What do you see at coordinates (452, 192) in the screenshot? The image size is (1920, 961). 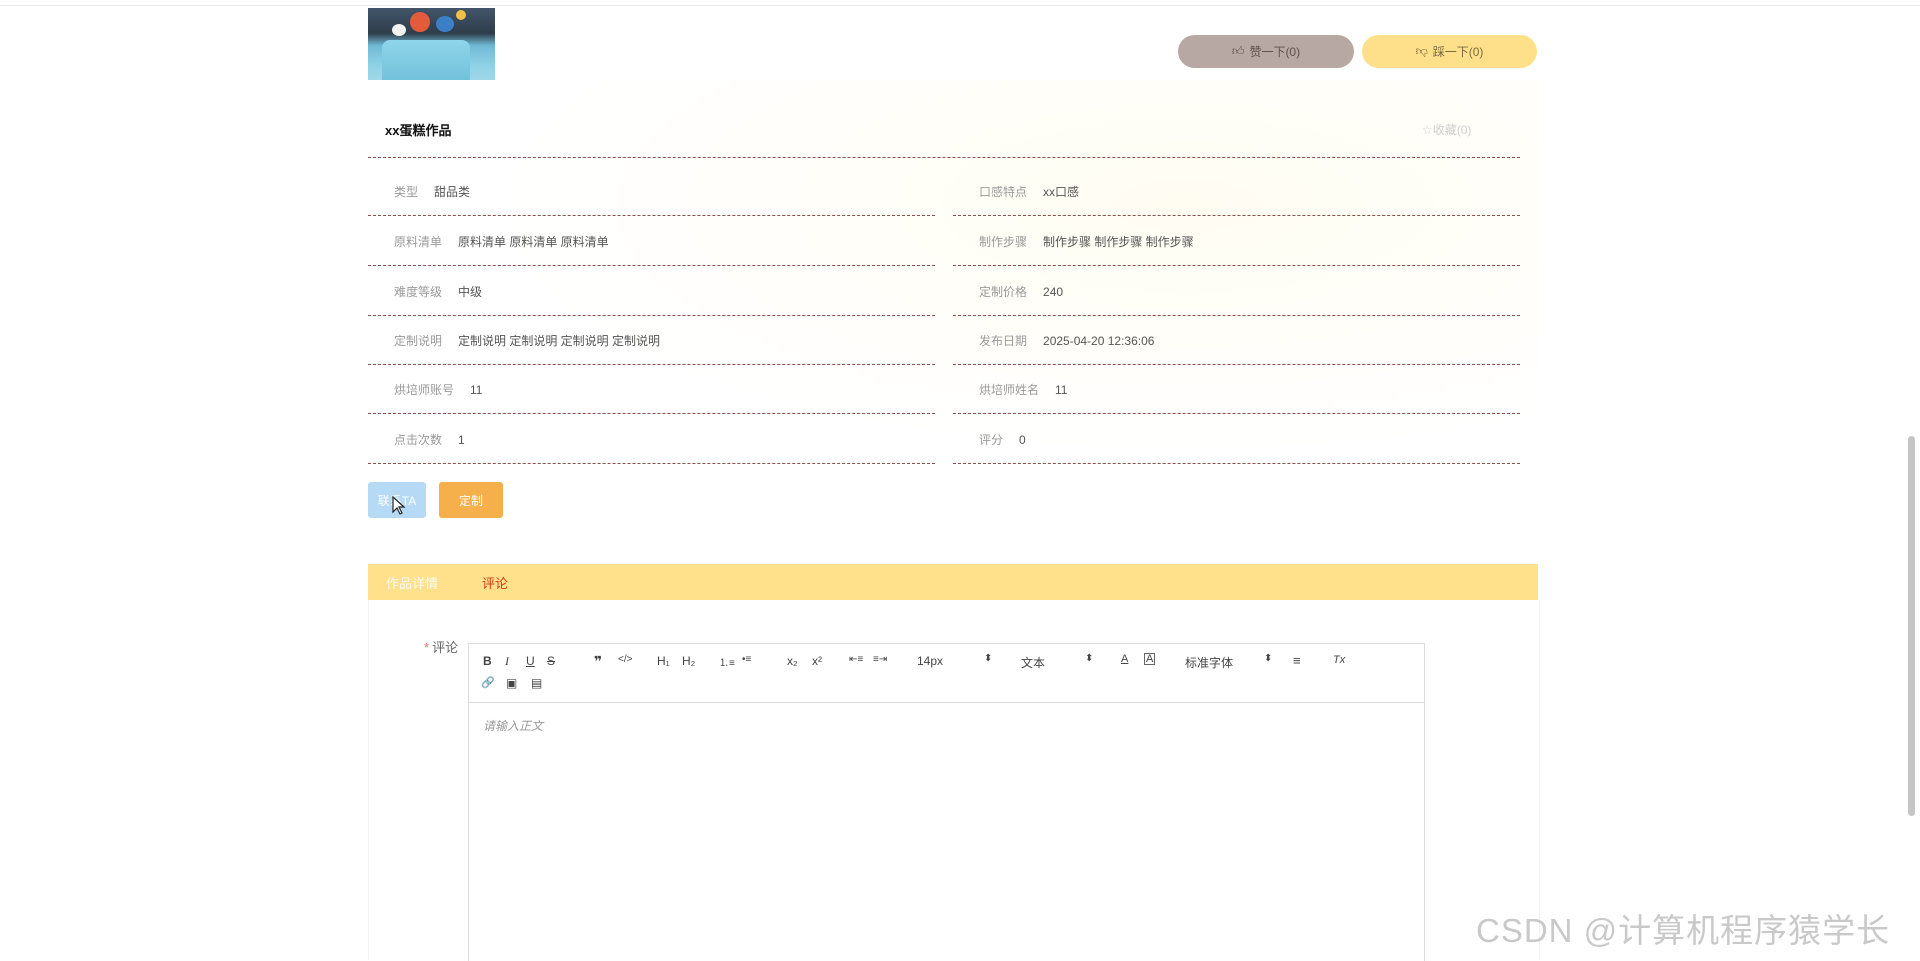 I see `detail-value: 甜品类` at bounding box center [452, 192].